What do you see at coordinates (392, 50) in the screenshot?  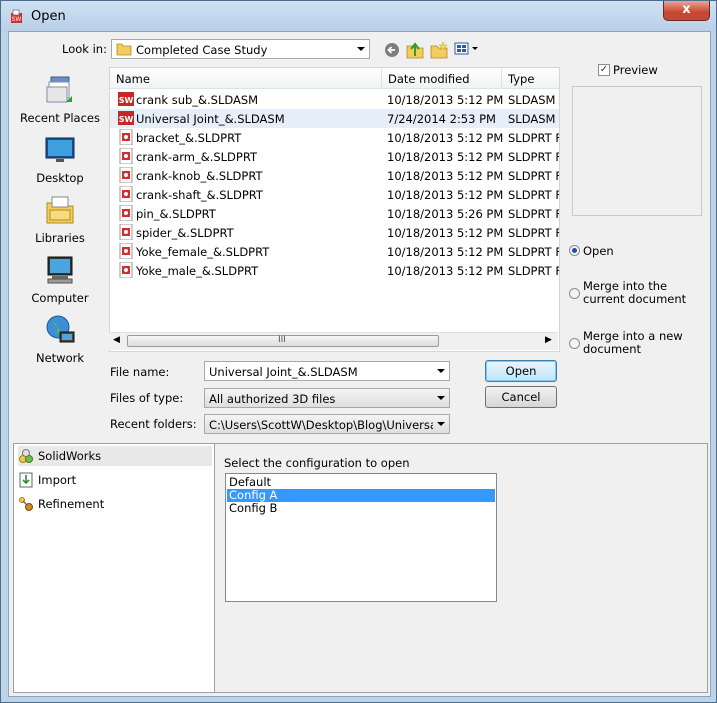 I see `back-icon` at bounding box center [392, 50].